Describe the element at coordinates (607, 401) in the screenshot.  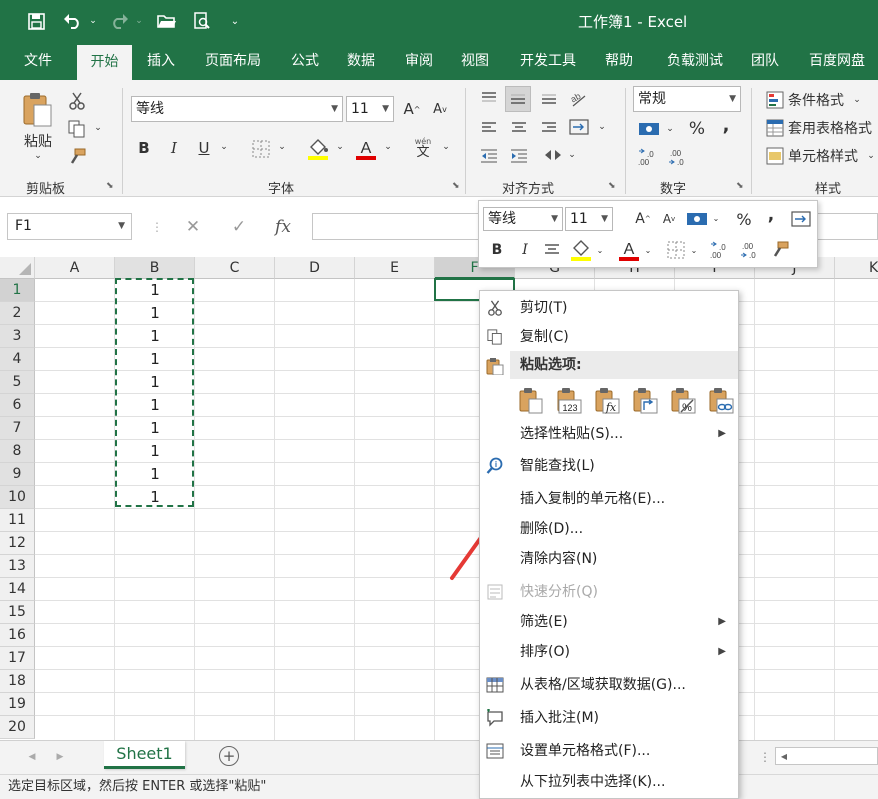
I see `paste-formulas-icon: fx` at that location.